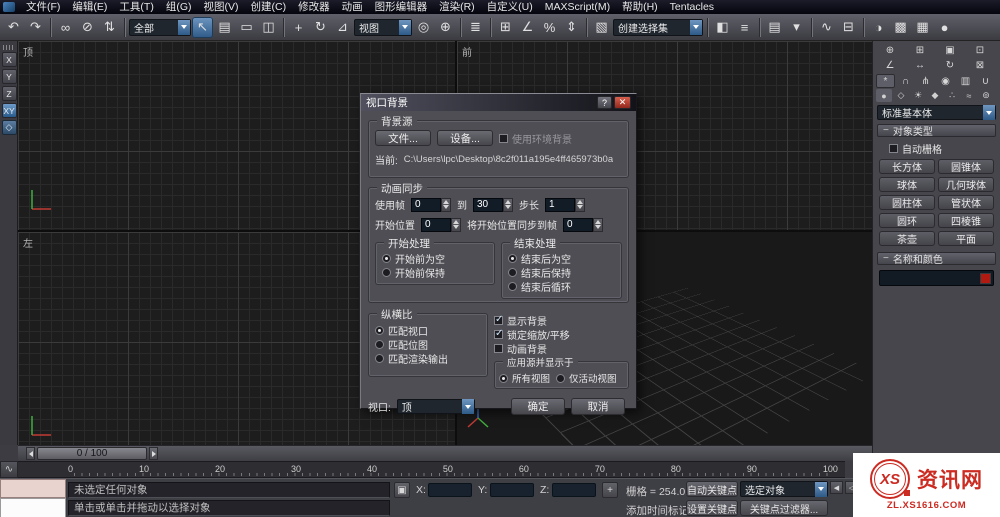 This screenshot has height=517, width=1000. I want to click on to-frame-spinner: 30, so click(493, 204).